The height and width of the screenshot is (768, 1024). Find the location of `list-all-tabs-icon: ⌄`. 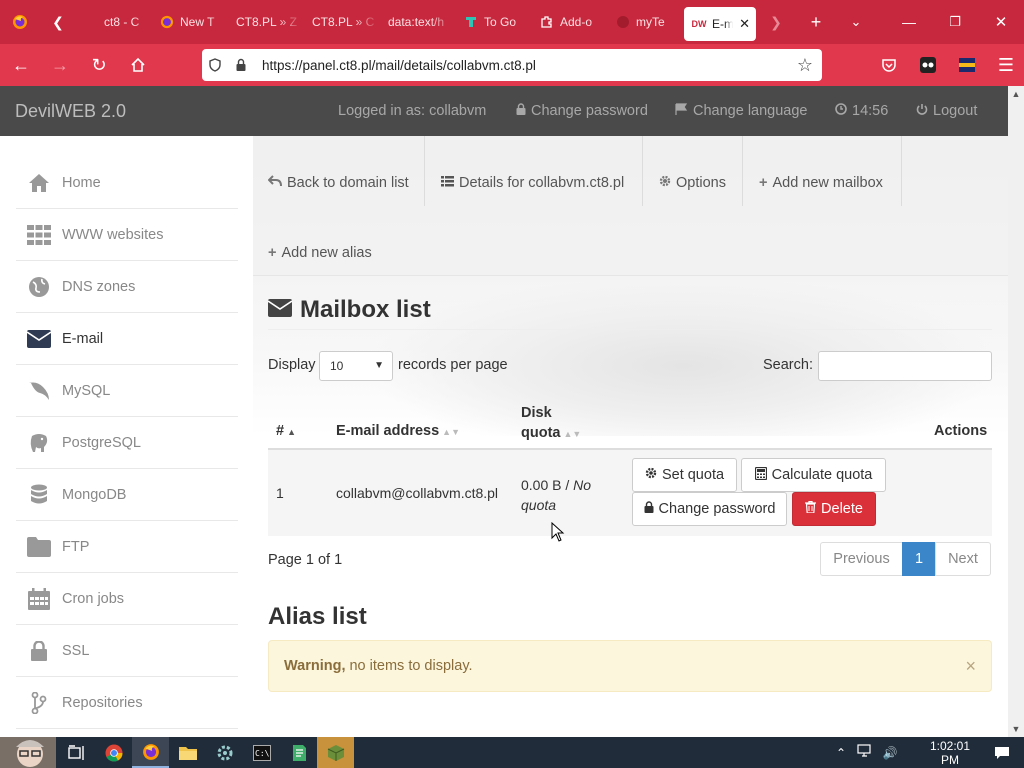

list-all-tabs-icon: ⌄ is located at coordinates (856, 22).